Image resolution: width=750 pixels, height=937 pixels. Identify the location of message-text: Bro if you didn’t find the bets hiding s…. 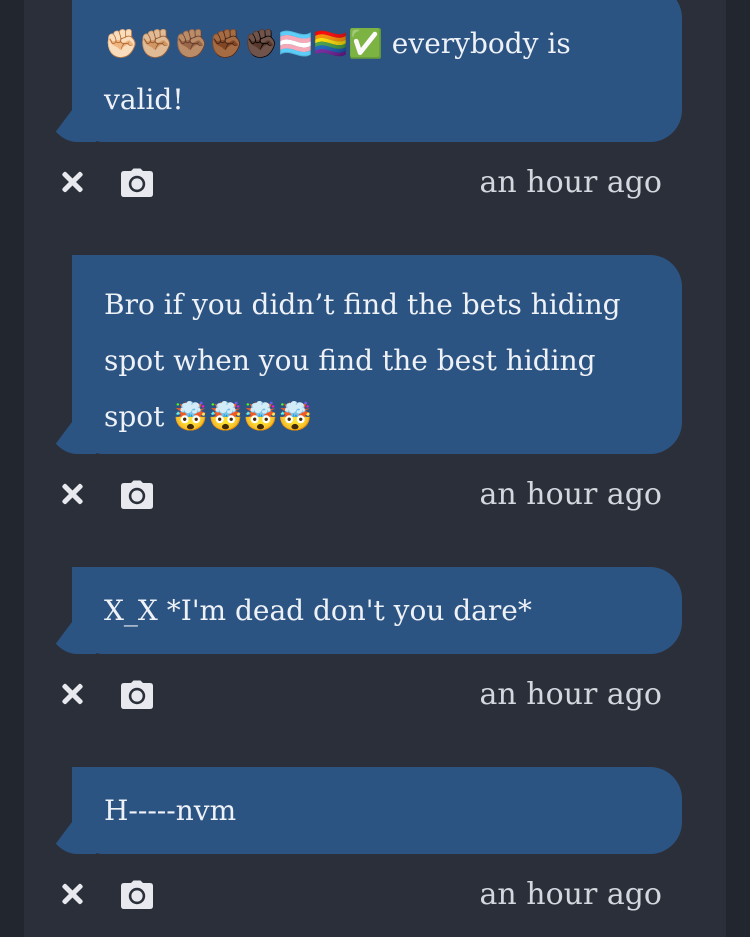
(362, 360).